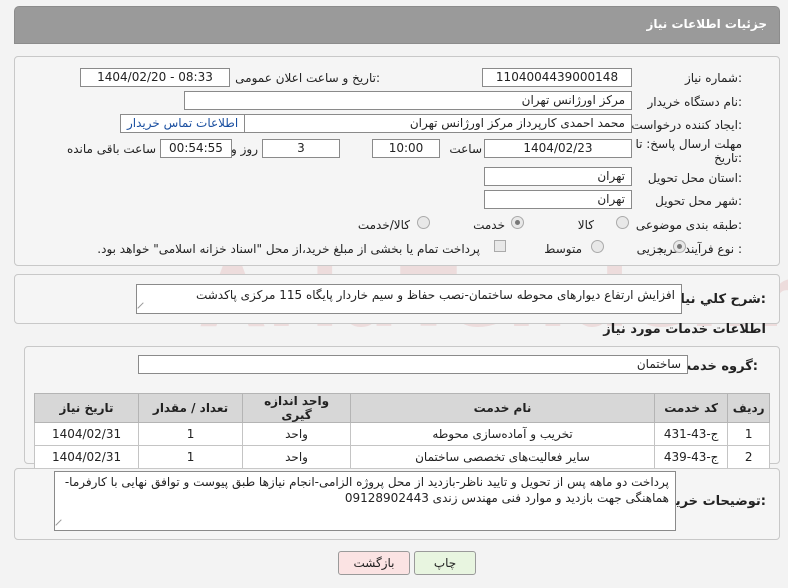  Describe the element at coordinates (679, 246) in the screenshot. I see `purchase-radio-minor` at that location.